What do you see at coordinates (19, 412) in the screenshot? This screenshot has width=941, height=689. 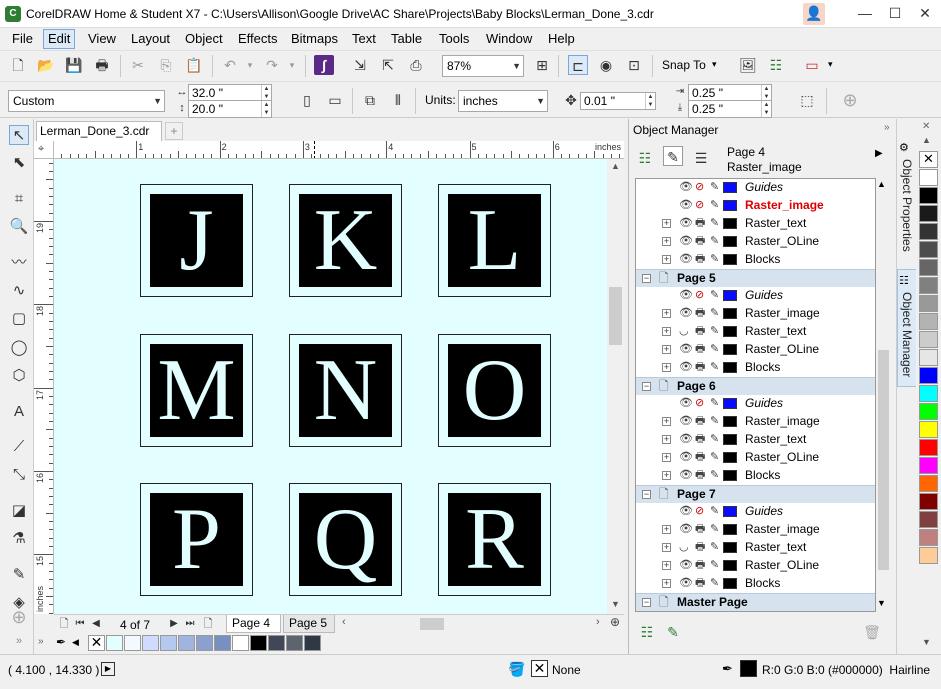 I see `text-tool-icon: A` at bounding box center [19, 412].